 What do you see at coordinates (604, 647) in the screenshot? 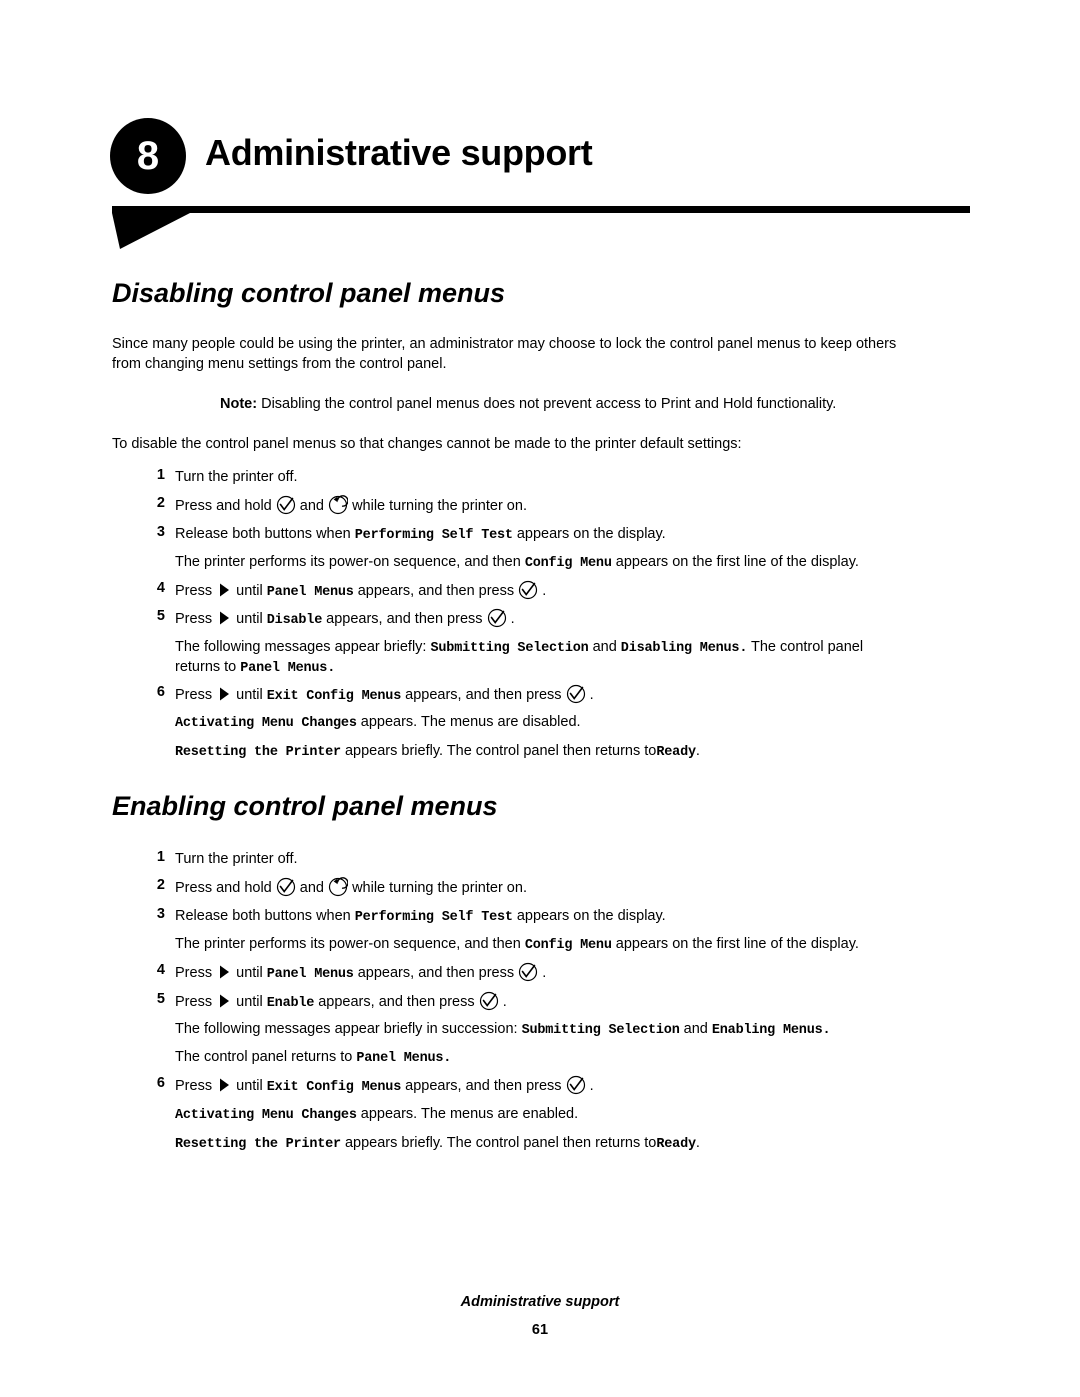
I see `disabling-note-after-5-b: and` at bounding box center [604, 647].